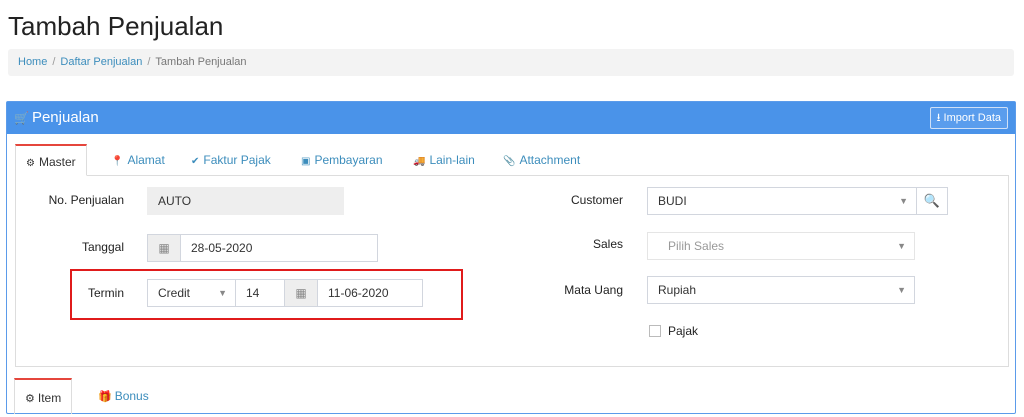 The image size is (1024, 417). I want to click on item-tabs: ⚙ Item 🎁 Bonus, so click(514, 396).